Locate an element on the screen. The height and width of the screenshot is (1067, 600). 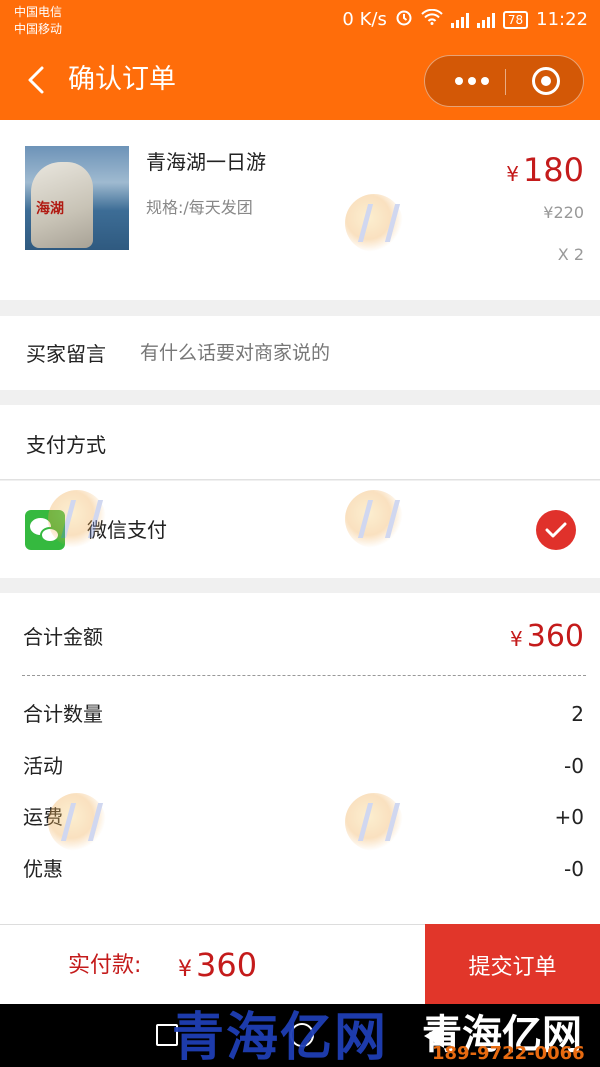
product-price: ¥180 is located at coordinates (545, 172).